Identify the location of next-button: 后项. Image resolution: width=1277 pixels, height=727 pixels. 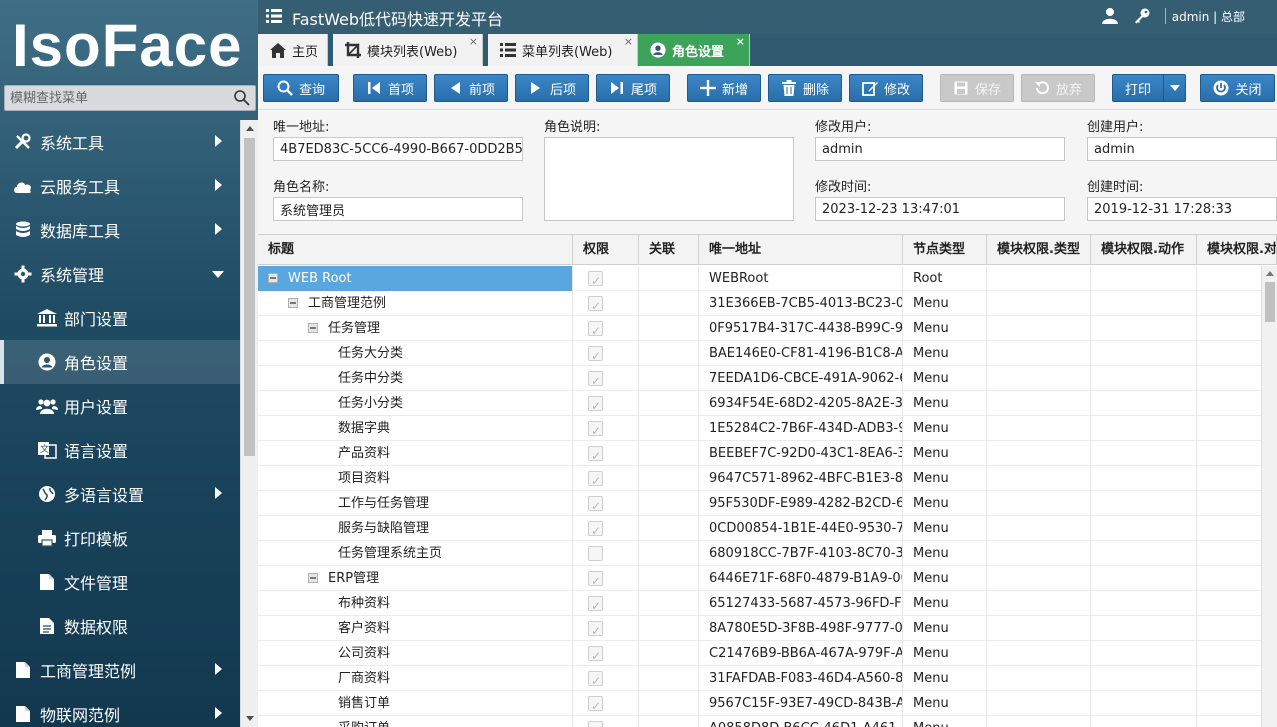
(552, 88).